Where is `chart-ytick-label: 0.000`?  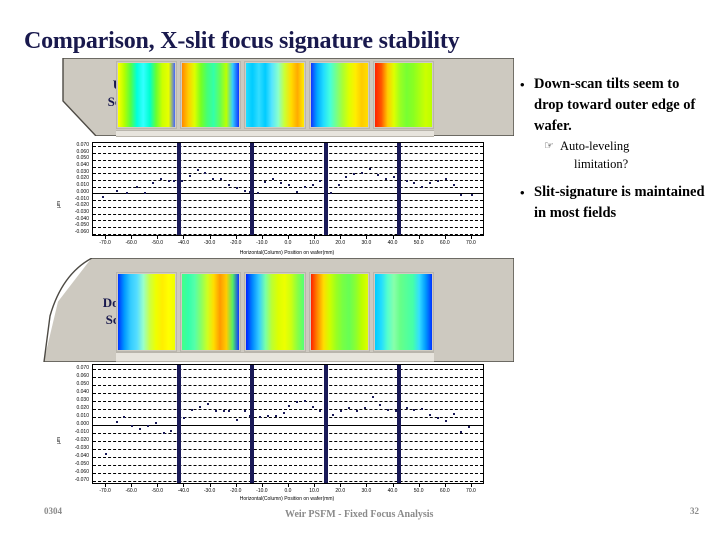
chart-ytick-label: 0.000 is located at coordinates (82, 191).